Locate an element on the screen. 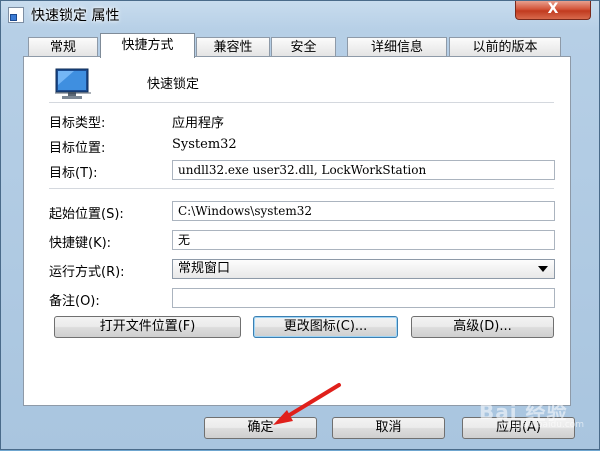  tab-strip: 常规 快捷方式 兼容性 安全 详细信息 以前的版本 is located at coordinates (293, 45).